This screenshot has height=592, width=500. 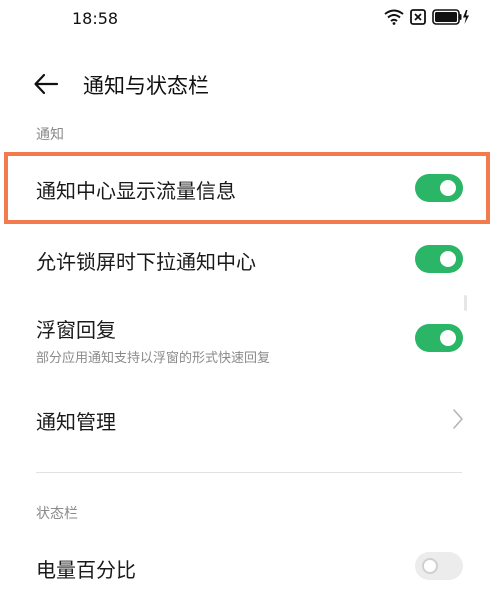 What do you see at coordinates (76, 330) in the screenshot?
I see `setting-title: 浮窗回复` at bounding box center [76, 330].